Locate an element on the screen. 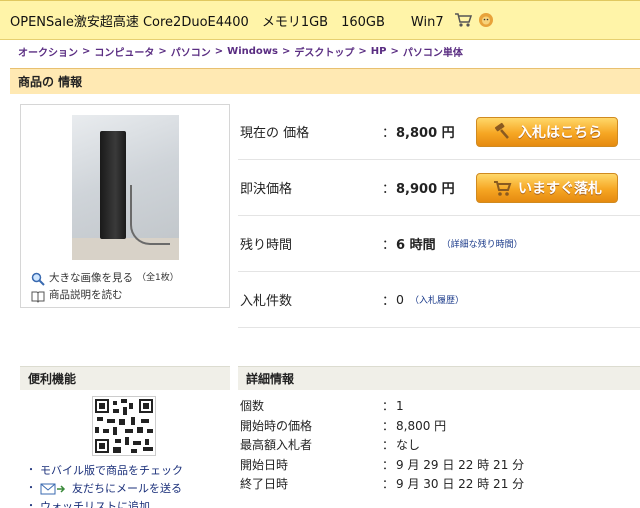 This screenshot has width=640, height=508. mobile-check-link: ・ モバイル版で商品をチェック is located at coordinates (104, 471).